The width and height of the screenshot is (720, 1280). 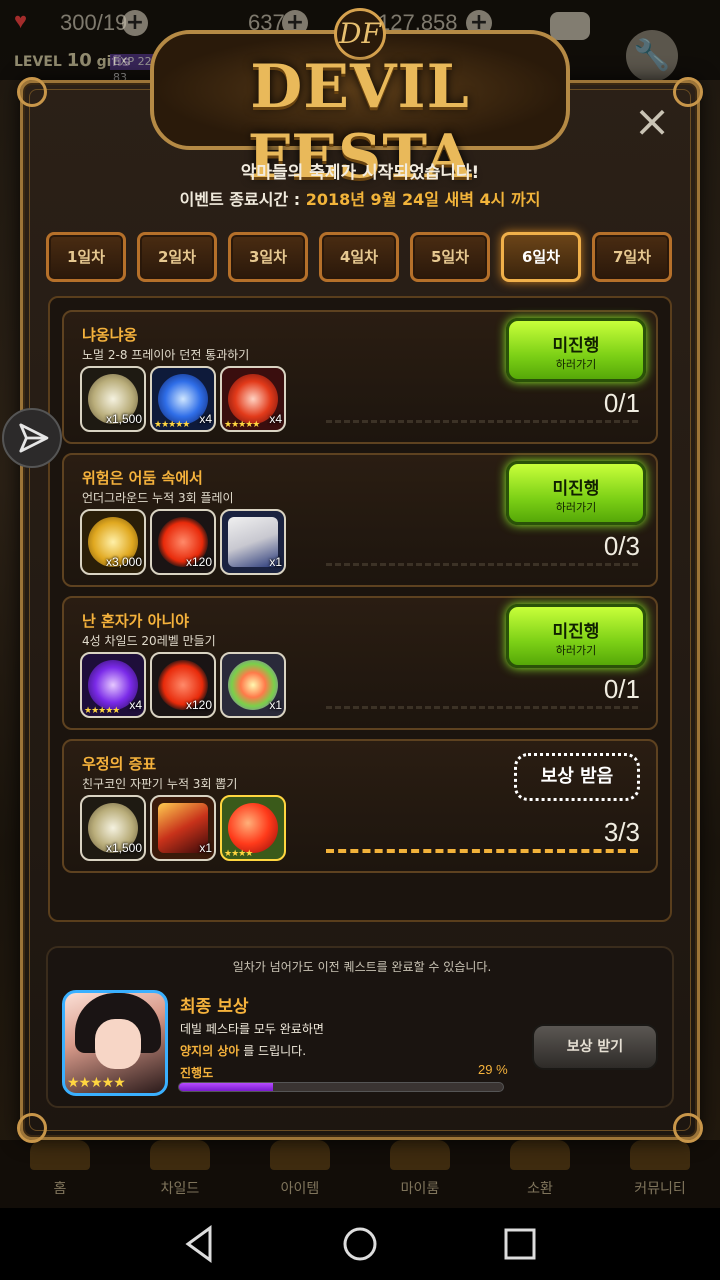 What do you see at coordinates (570, 26) in the screenshot?
I see `chat-icon` at bounding box center [570, 26].